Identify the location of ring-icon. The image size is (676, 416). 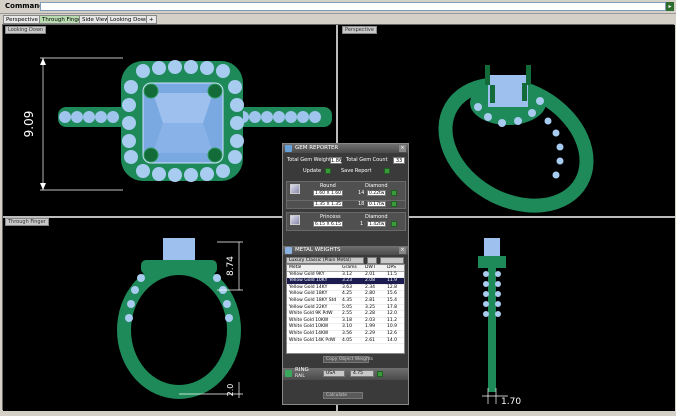
(288, 373).